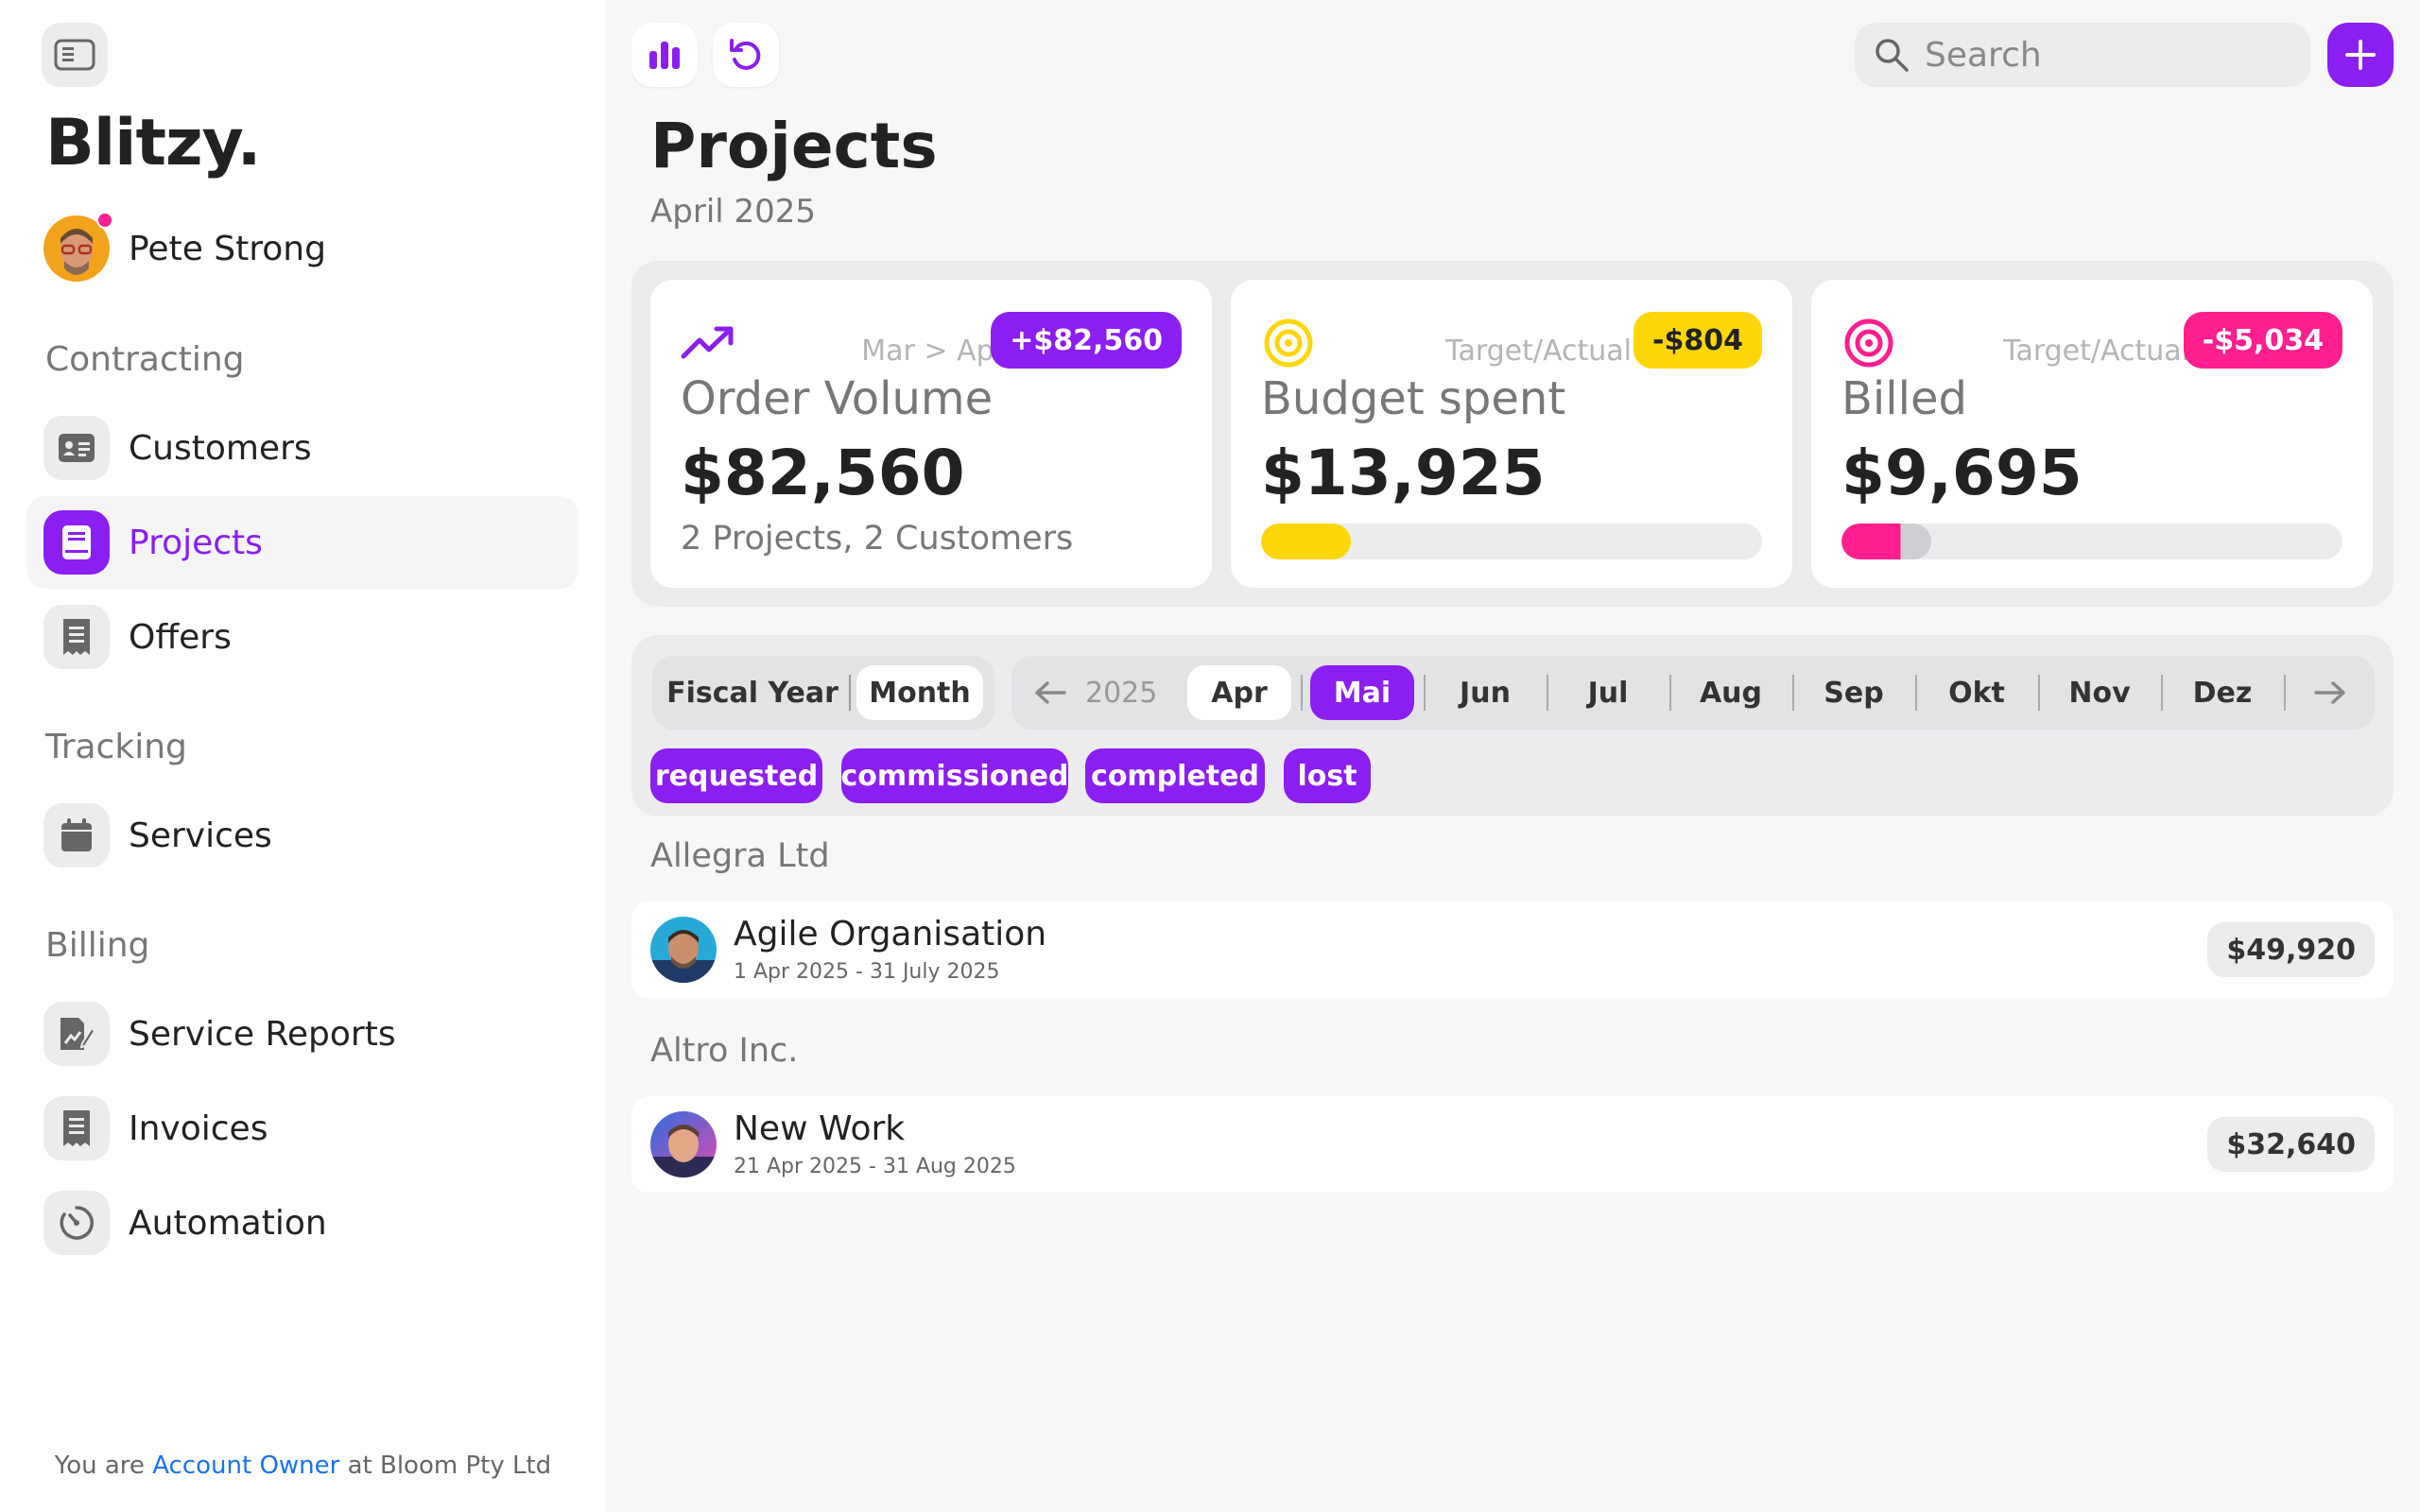 Image resolution: width=2420 pixels, height=1512 pixels. What do you see at coordinates (820, 1128) in the screenshot?
I see `project-title: New Work` at bounding box center [820, 1128].